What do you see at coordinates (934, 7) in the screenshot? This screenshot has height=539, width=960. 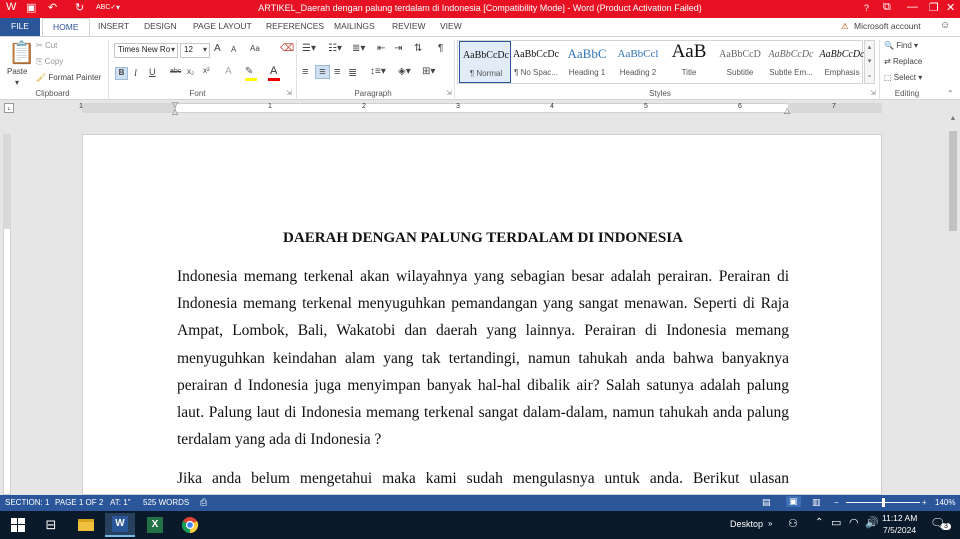 I see `restore-icon: ❐` at bounding box center [934, 7].